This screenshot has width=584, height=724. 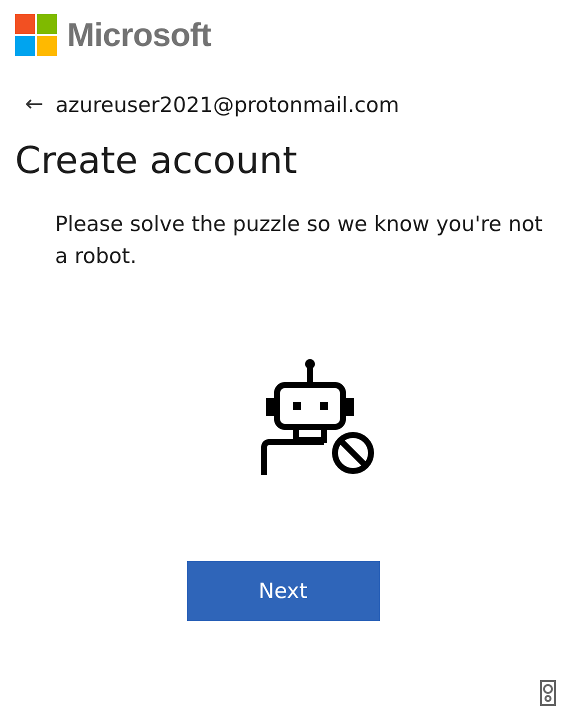 I want to click on logo-icon, so click(x=36, y=35).